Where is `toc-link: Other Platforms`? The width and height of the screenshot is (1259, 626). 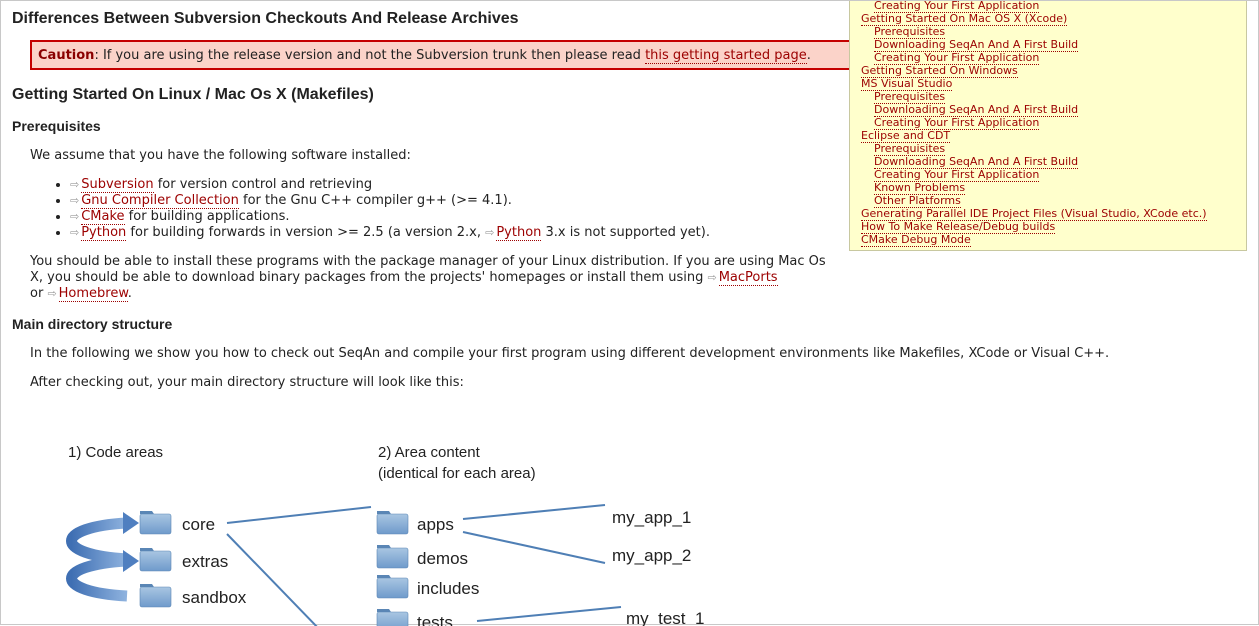 toc-link: Other Platforms is located at coordinates (917, 201).